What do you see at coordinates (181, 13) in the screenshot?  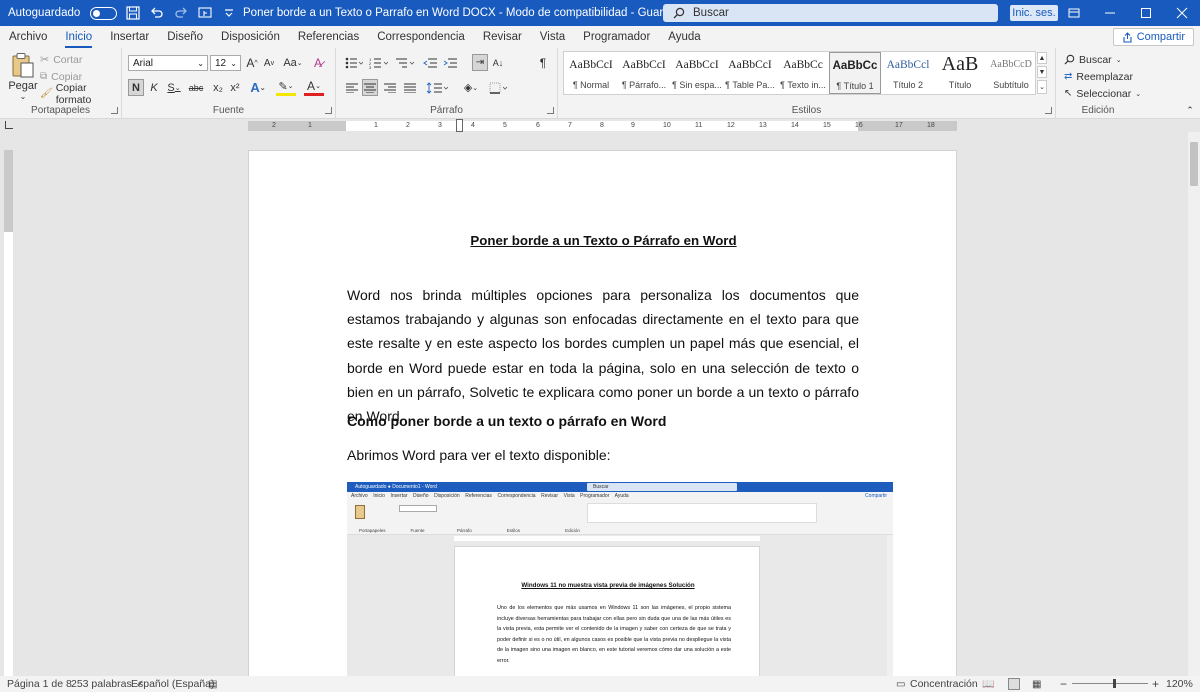 I see `redo-icon` at bounding box center [181, 13].